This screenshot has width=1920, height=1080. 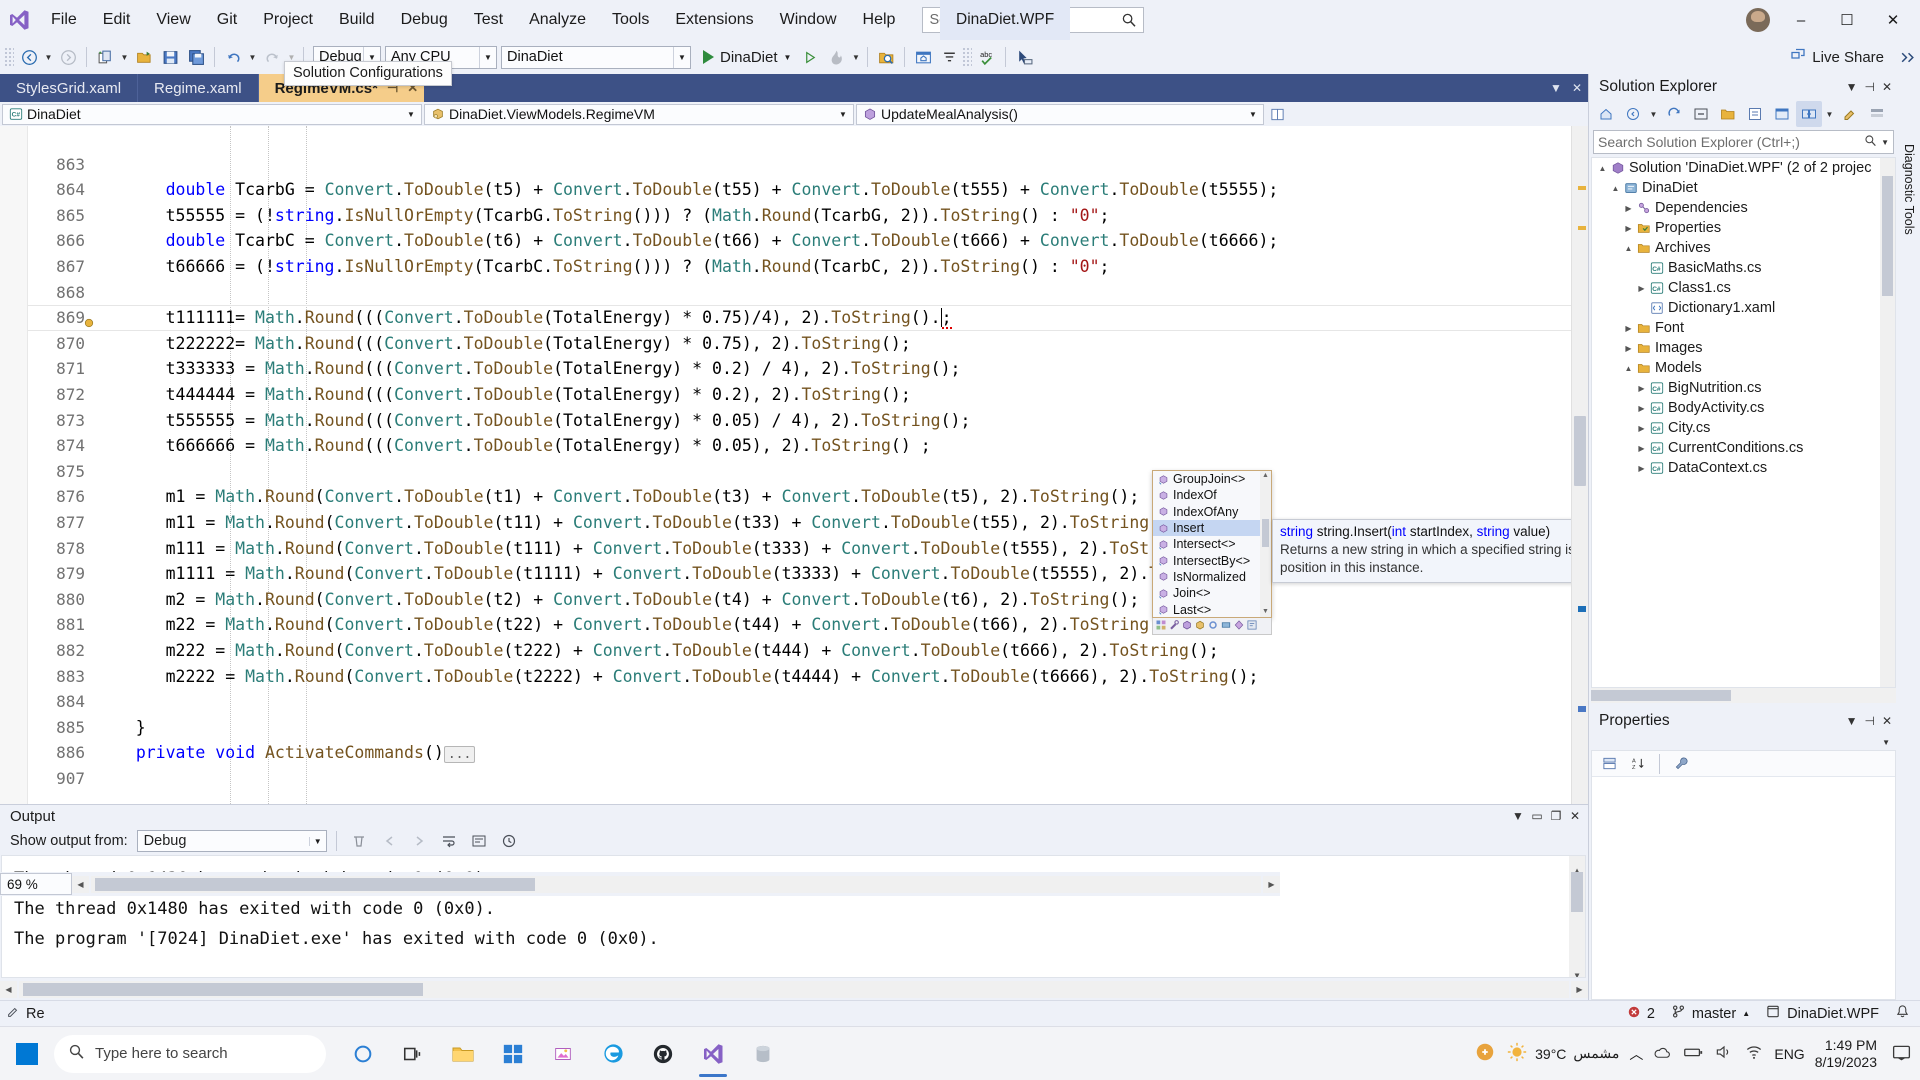 I want to click on se-overflow-icon, so click(x=1877, y=114).